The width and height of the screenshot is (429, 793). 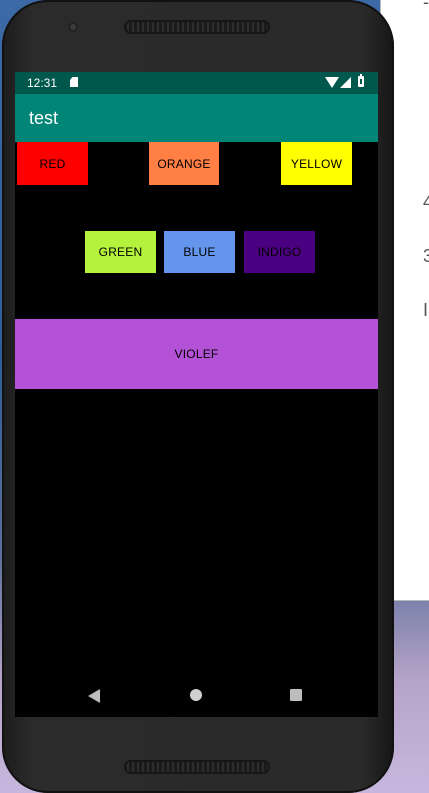 I want to click on blue-button: BLUE, so click(x=199, y=252).